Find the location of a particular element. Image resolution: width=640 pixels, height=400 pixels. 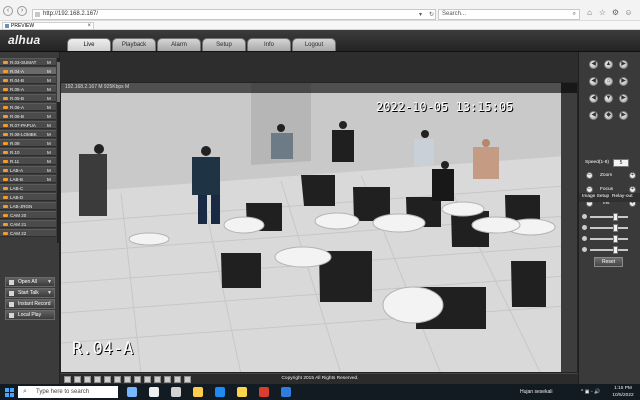

channel-item-r-09: R.09 M is located at coordinates (28, 143).